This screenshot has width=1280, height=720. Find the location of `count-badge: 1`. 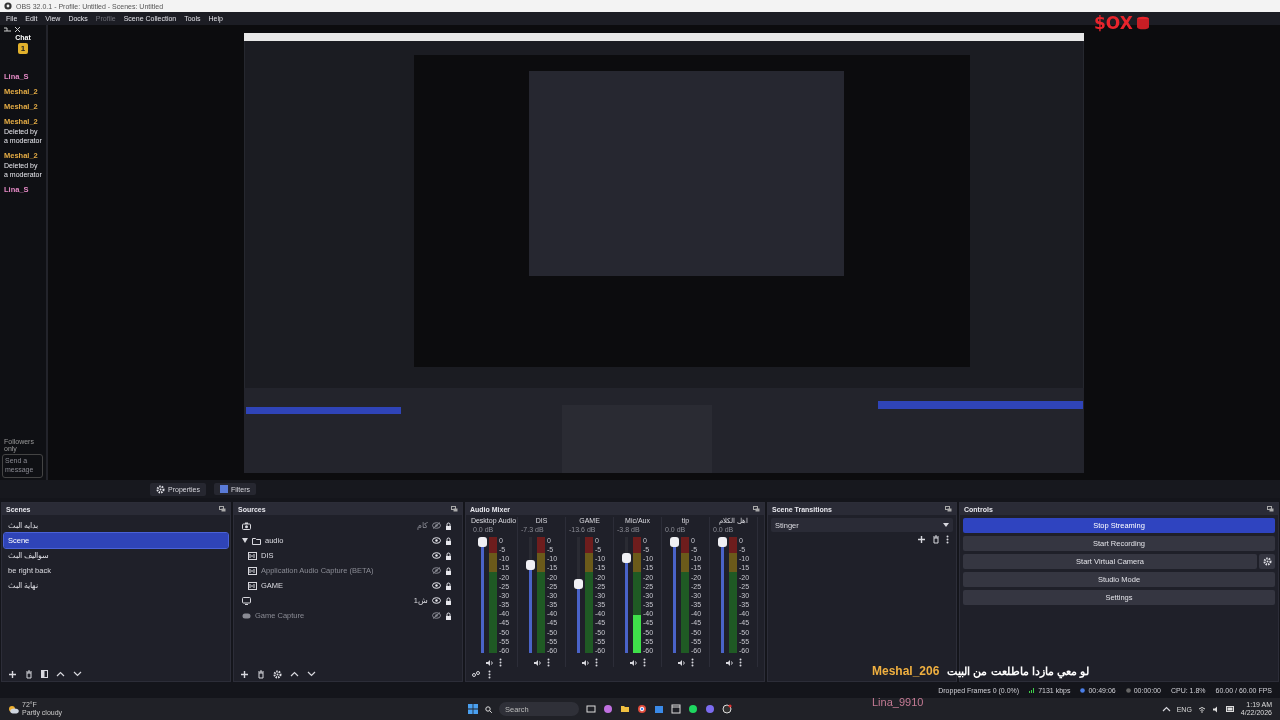

count-badge: 1 is located at coordinates (23, 48).